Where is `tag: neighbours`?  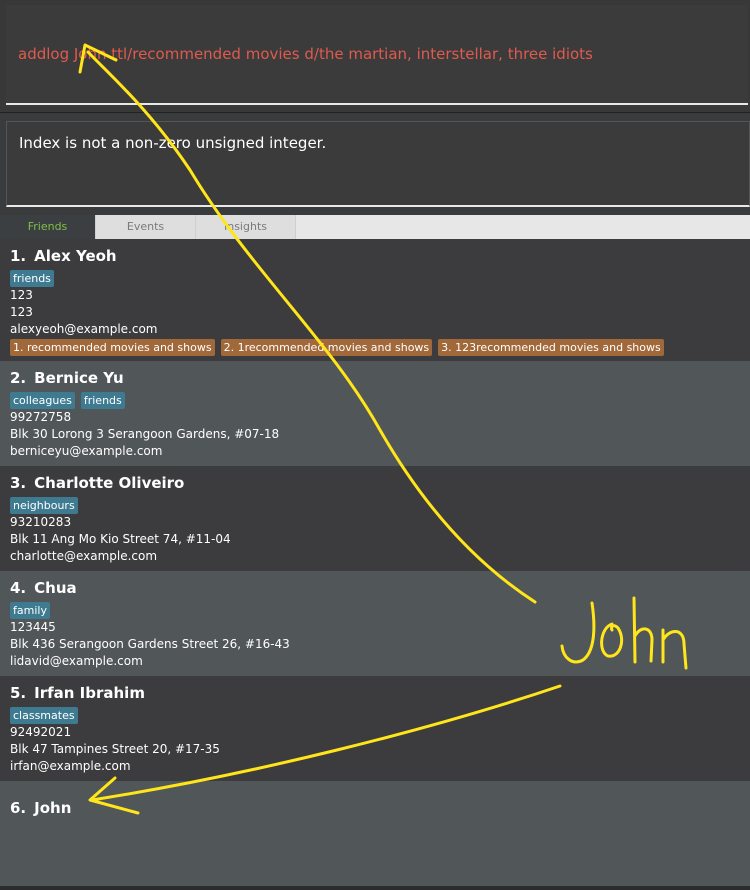
tag: neighbours is located at coordinates (44, 505).